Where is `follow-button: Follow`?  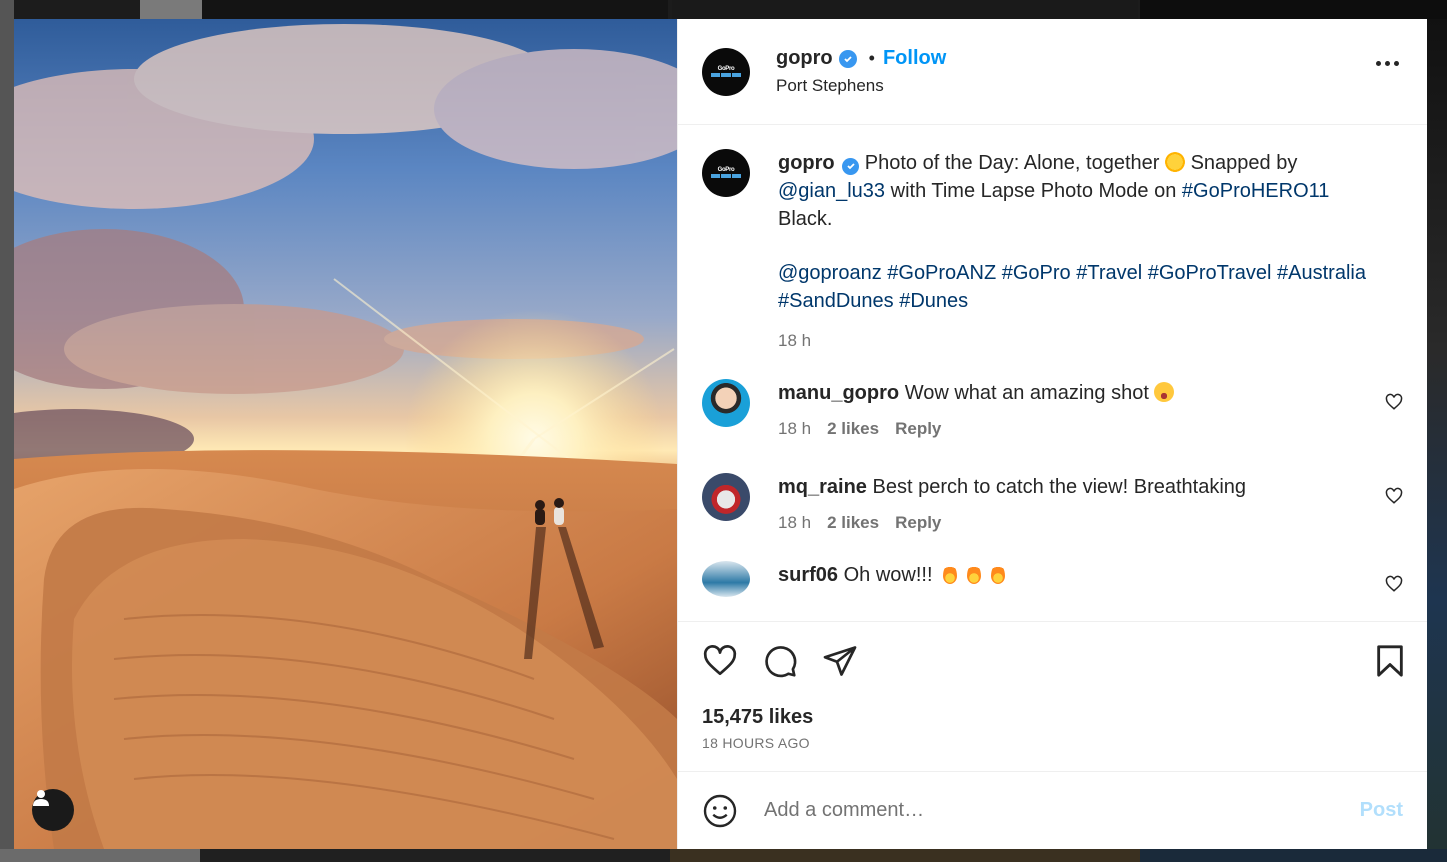 follow-button: Follow is located at coordinates (914, 58).